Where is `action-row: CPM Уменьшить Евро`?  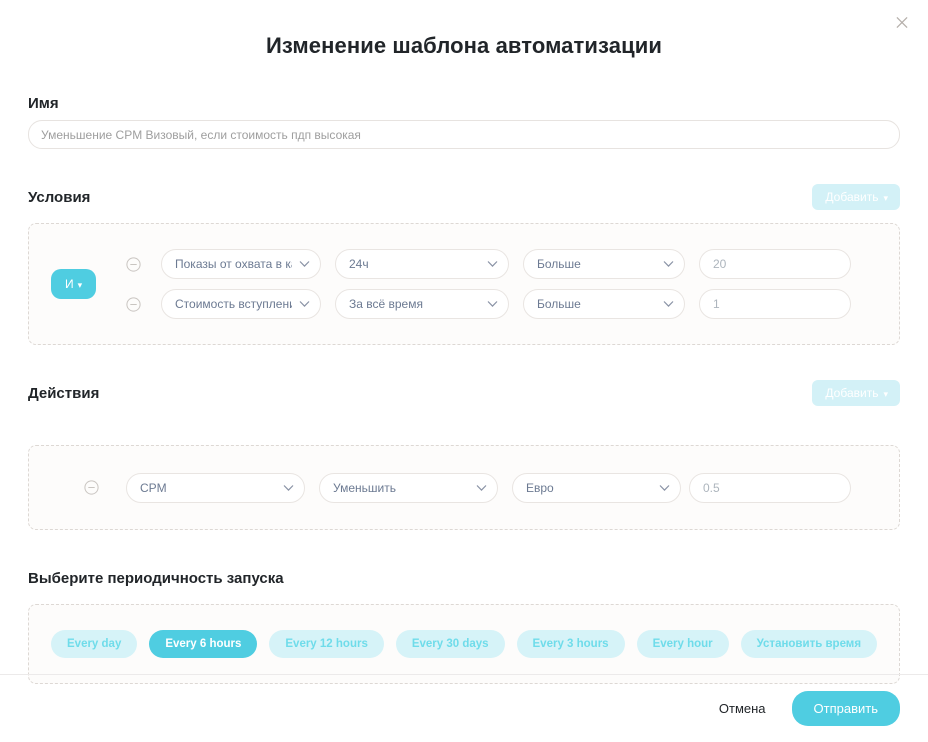
action-row: CPM Уменьшить Евро is located at coordinates (451, 487).